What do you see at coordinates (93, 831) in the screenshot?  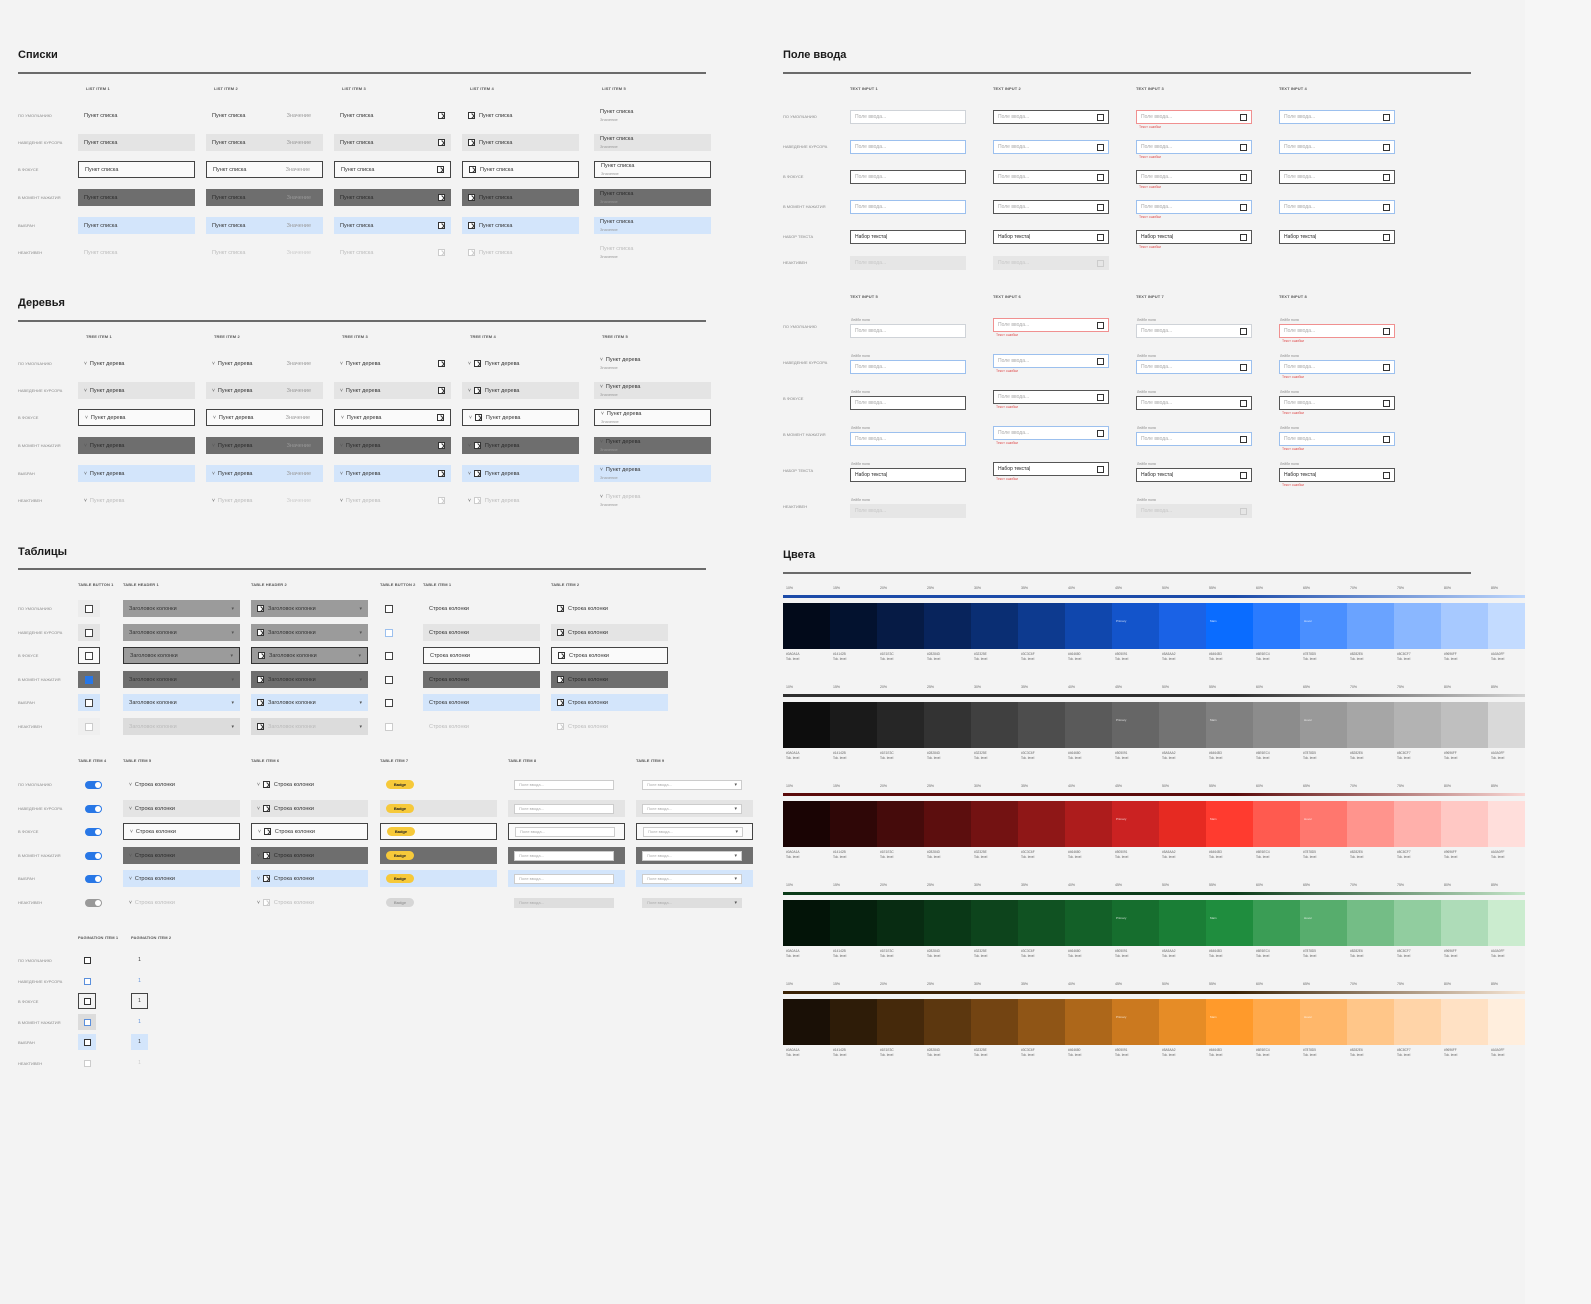 I see `toggle-switch` at bounding box center [93, 831].